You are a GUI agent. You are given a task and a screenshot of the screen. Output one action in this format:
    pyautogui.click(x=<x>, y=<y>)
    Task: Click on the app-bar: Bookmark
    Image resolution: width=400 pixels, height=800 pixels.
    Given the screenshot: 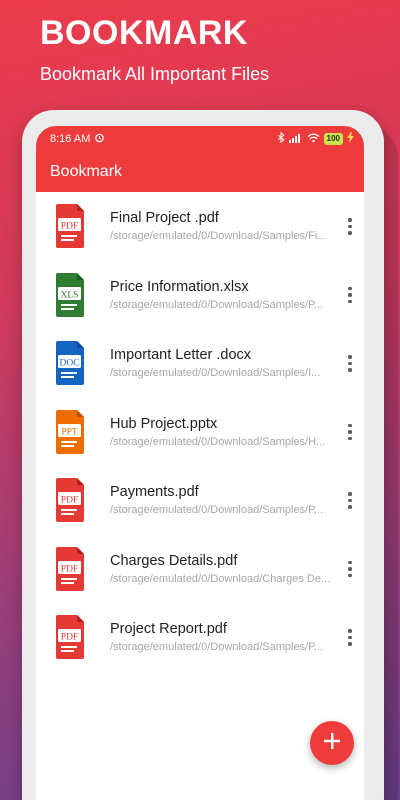 What is the action you would take?
    pyautogui.click(x=200, y=172)
    